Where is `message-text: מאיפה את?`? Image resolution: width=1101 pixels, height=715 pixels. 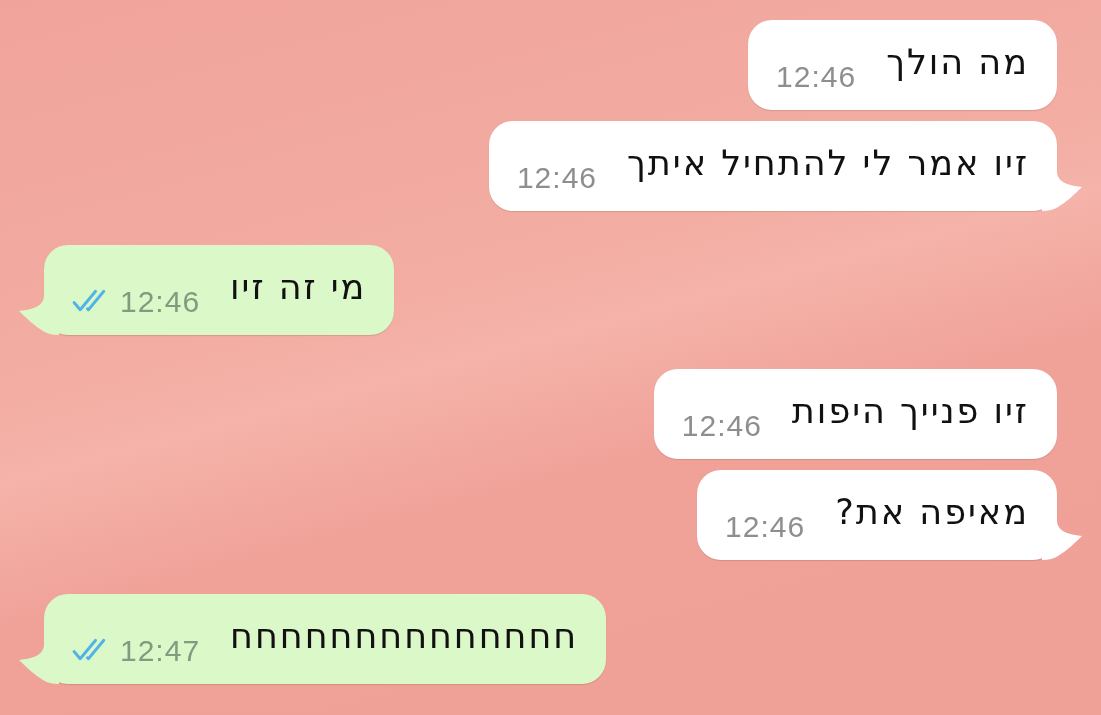
message-text: מאיפה את? is located at coordinates (932, 512).